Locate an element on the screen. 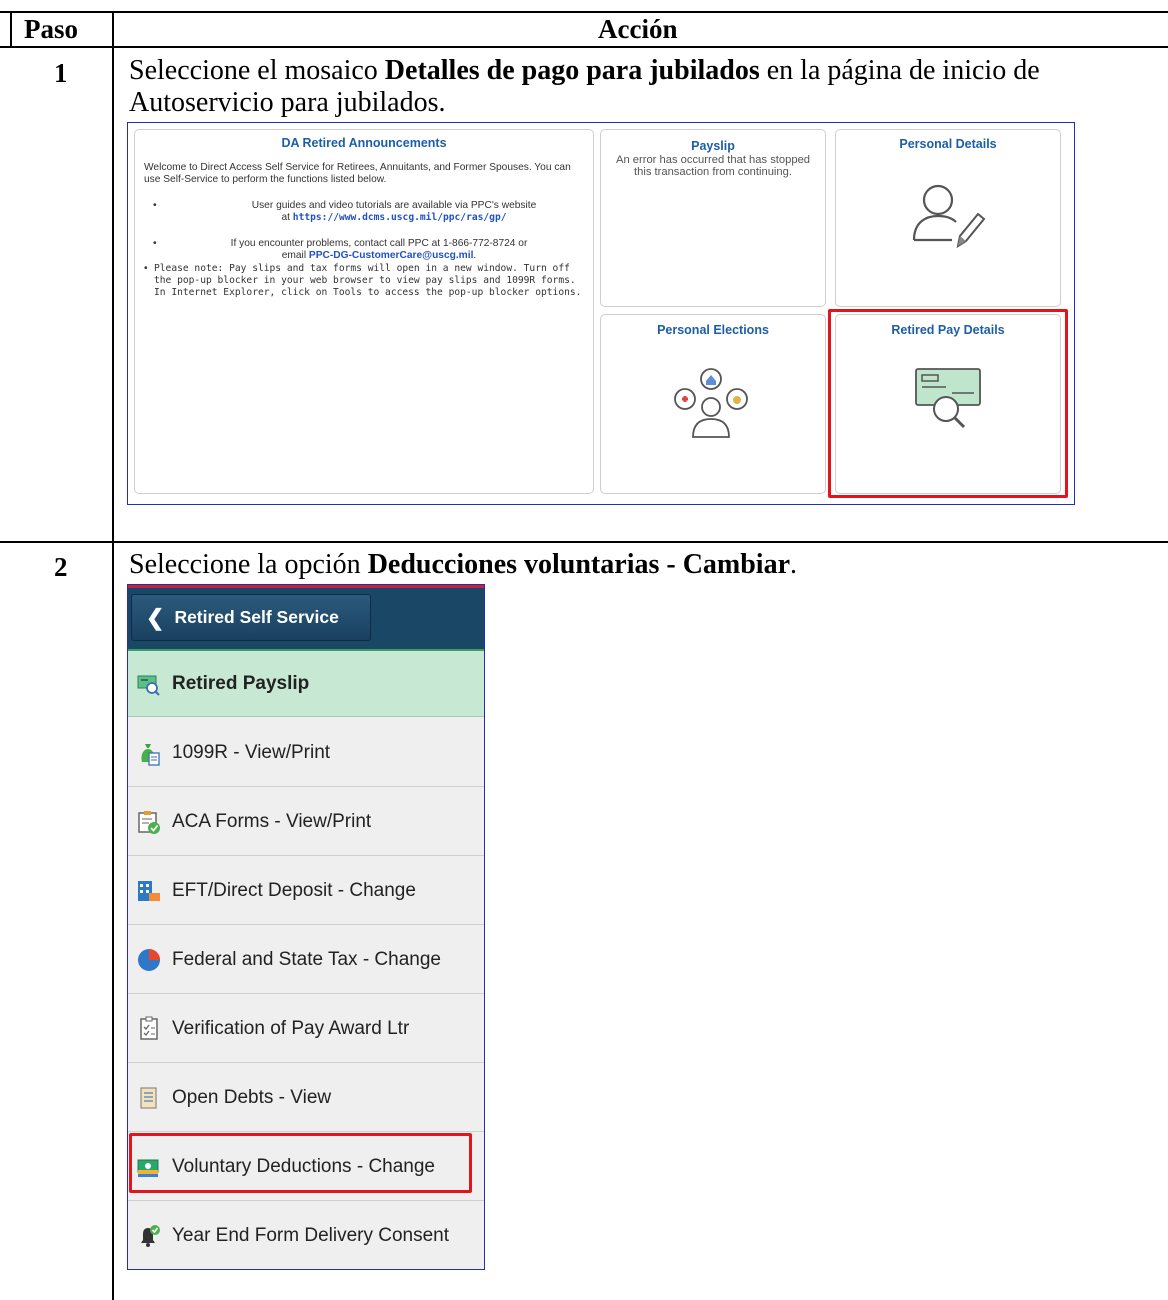 This screenshot has height=1300, width=1168. nav-item-1099r: 1099R - View/Print is located at coordinates (306, 753).